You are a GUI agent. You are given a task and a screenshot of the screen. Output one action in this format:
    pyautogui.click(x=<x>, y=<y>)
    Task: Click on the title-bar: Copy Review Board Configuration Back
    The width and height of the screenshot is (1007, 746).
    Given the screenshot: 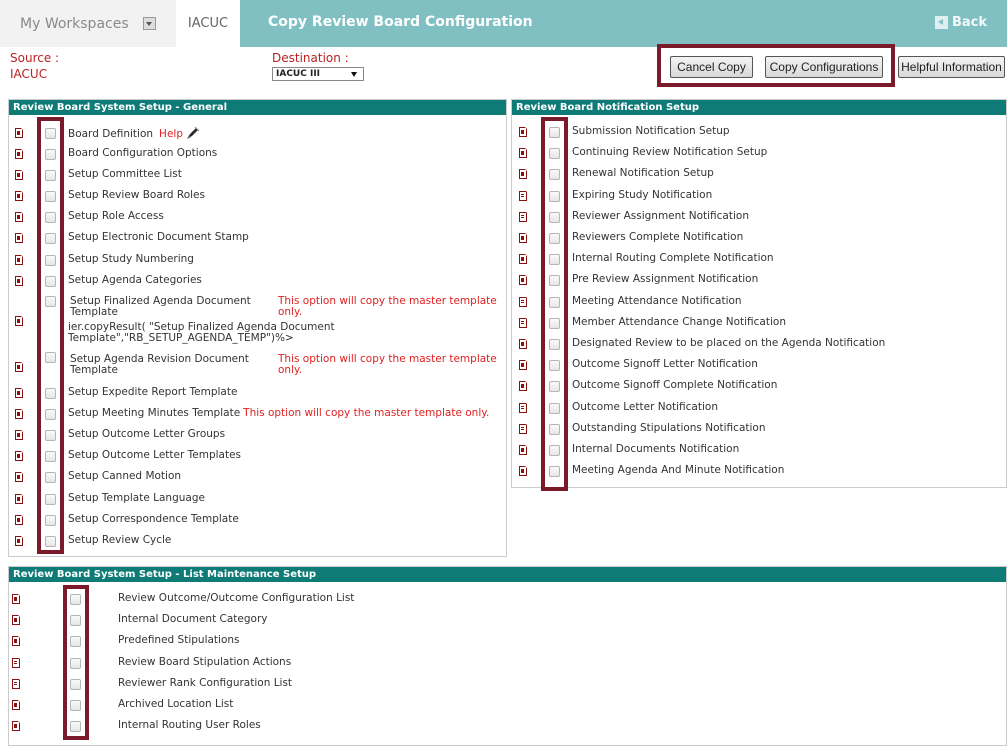 What is the action you would take?
    pyautogui.click(x=623, y=23)
    